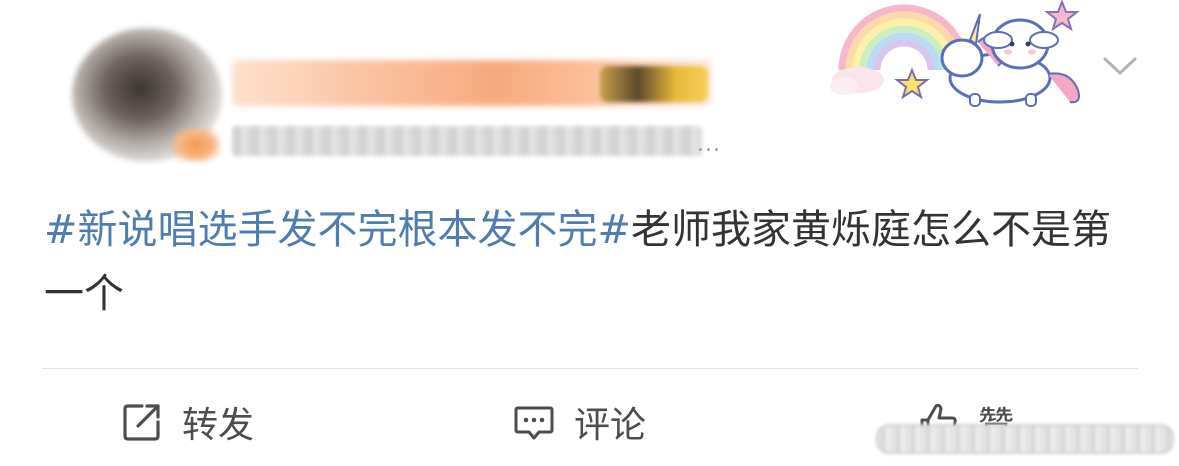 The width and height of the screenshot is (1179, 466). Describe the element at coordinates (610, 425) in the screenshot. I see `comment-label: 评论` at that location.